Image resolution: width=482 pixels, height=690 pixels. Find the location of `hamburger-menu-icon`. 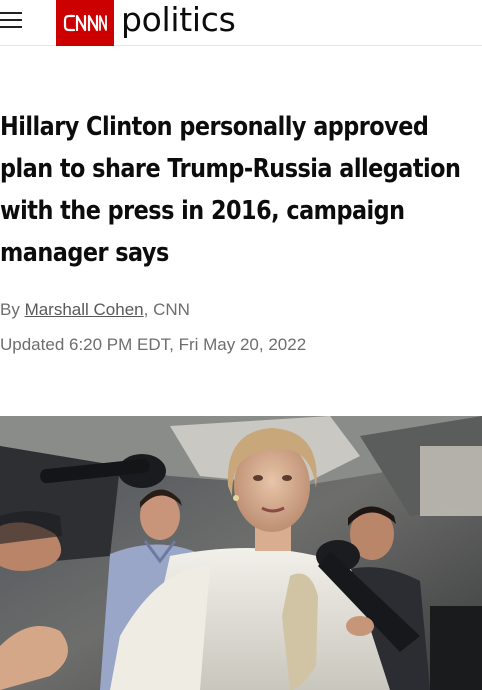

hamburger-menu-icon is located at coordinates (13, 21).